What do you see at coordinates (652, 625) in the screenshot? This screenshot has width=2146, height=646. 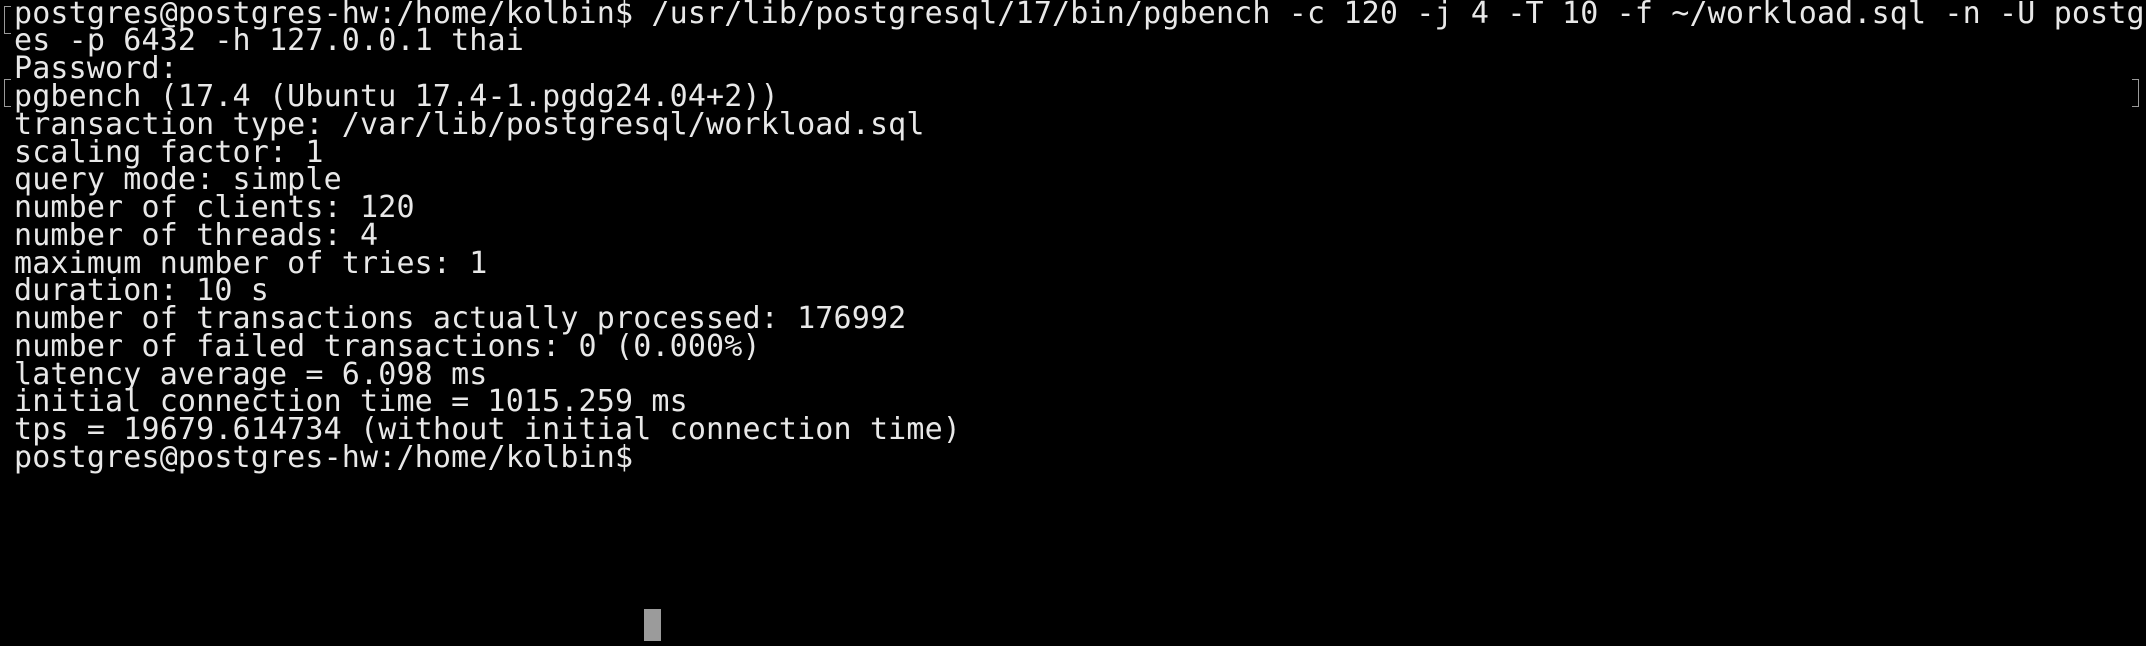 I see `text-cursor` at bounding box center [652, 625].